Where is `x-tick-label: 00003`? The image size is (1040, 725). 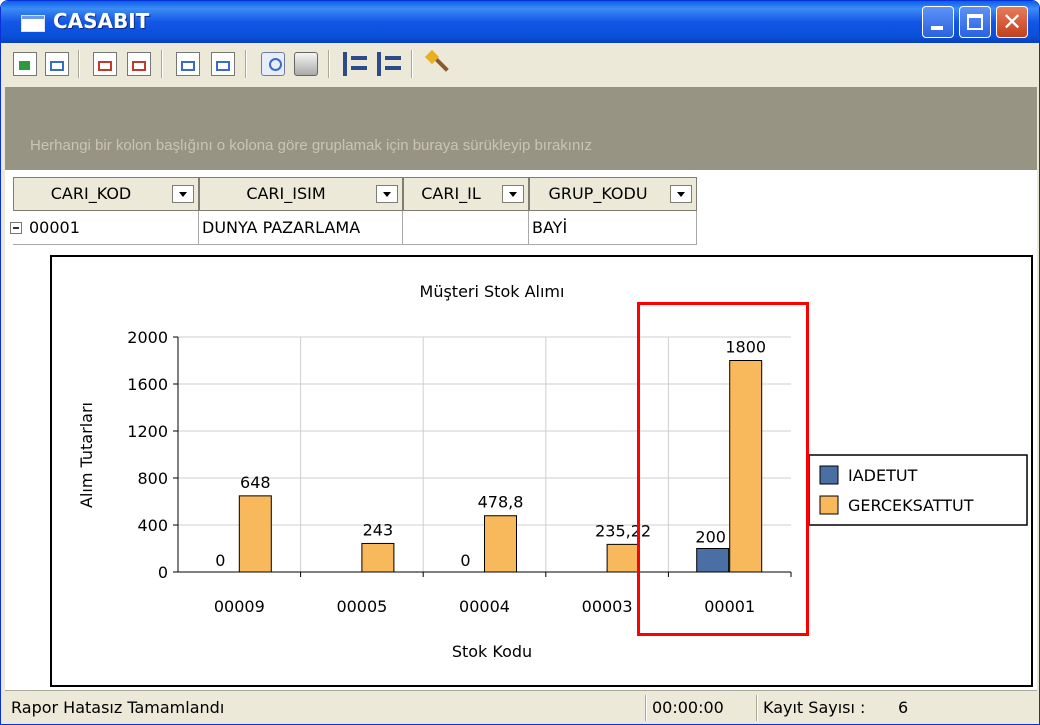 x-tick-label: 00003 is located at coordinates (607, 606).